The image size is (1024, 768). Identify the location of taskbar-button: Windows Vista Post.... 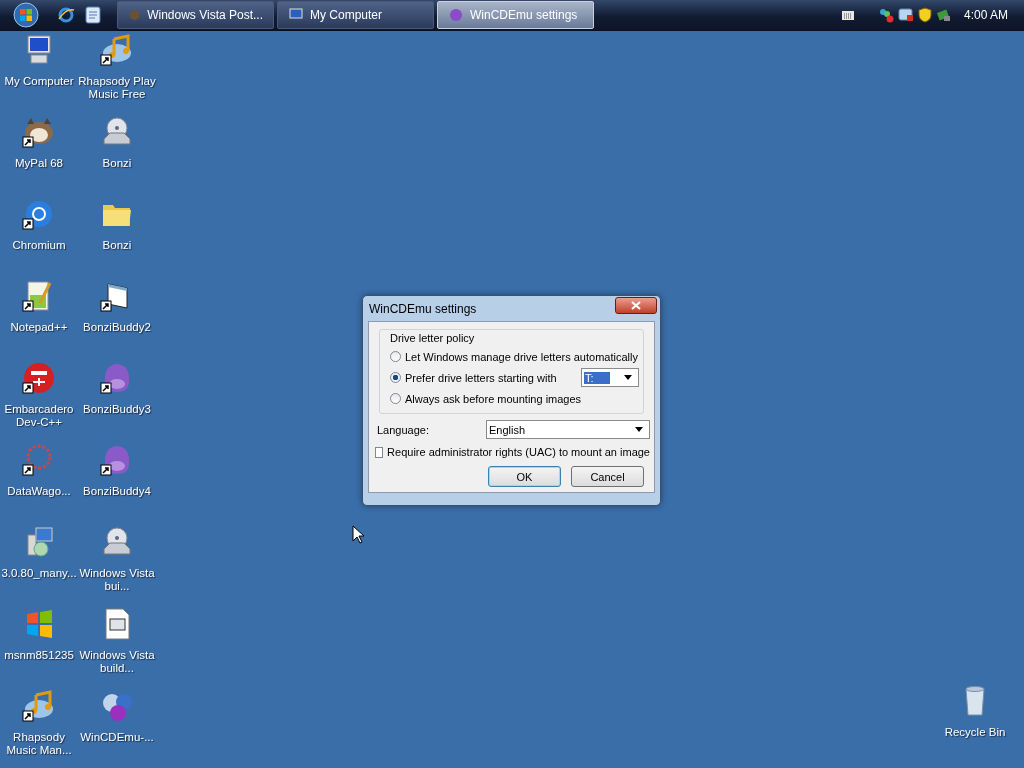
(195, 15).